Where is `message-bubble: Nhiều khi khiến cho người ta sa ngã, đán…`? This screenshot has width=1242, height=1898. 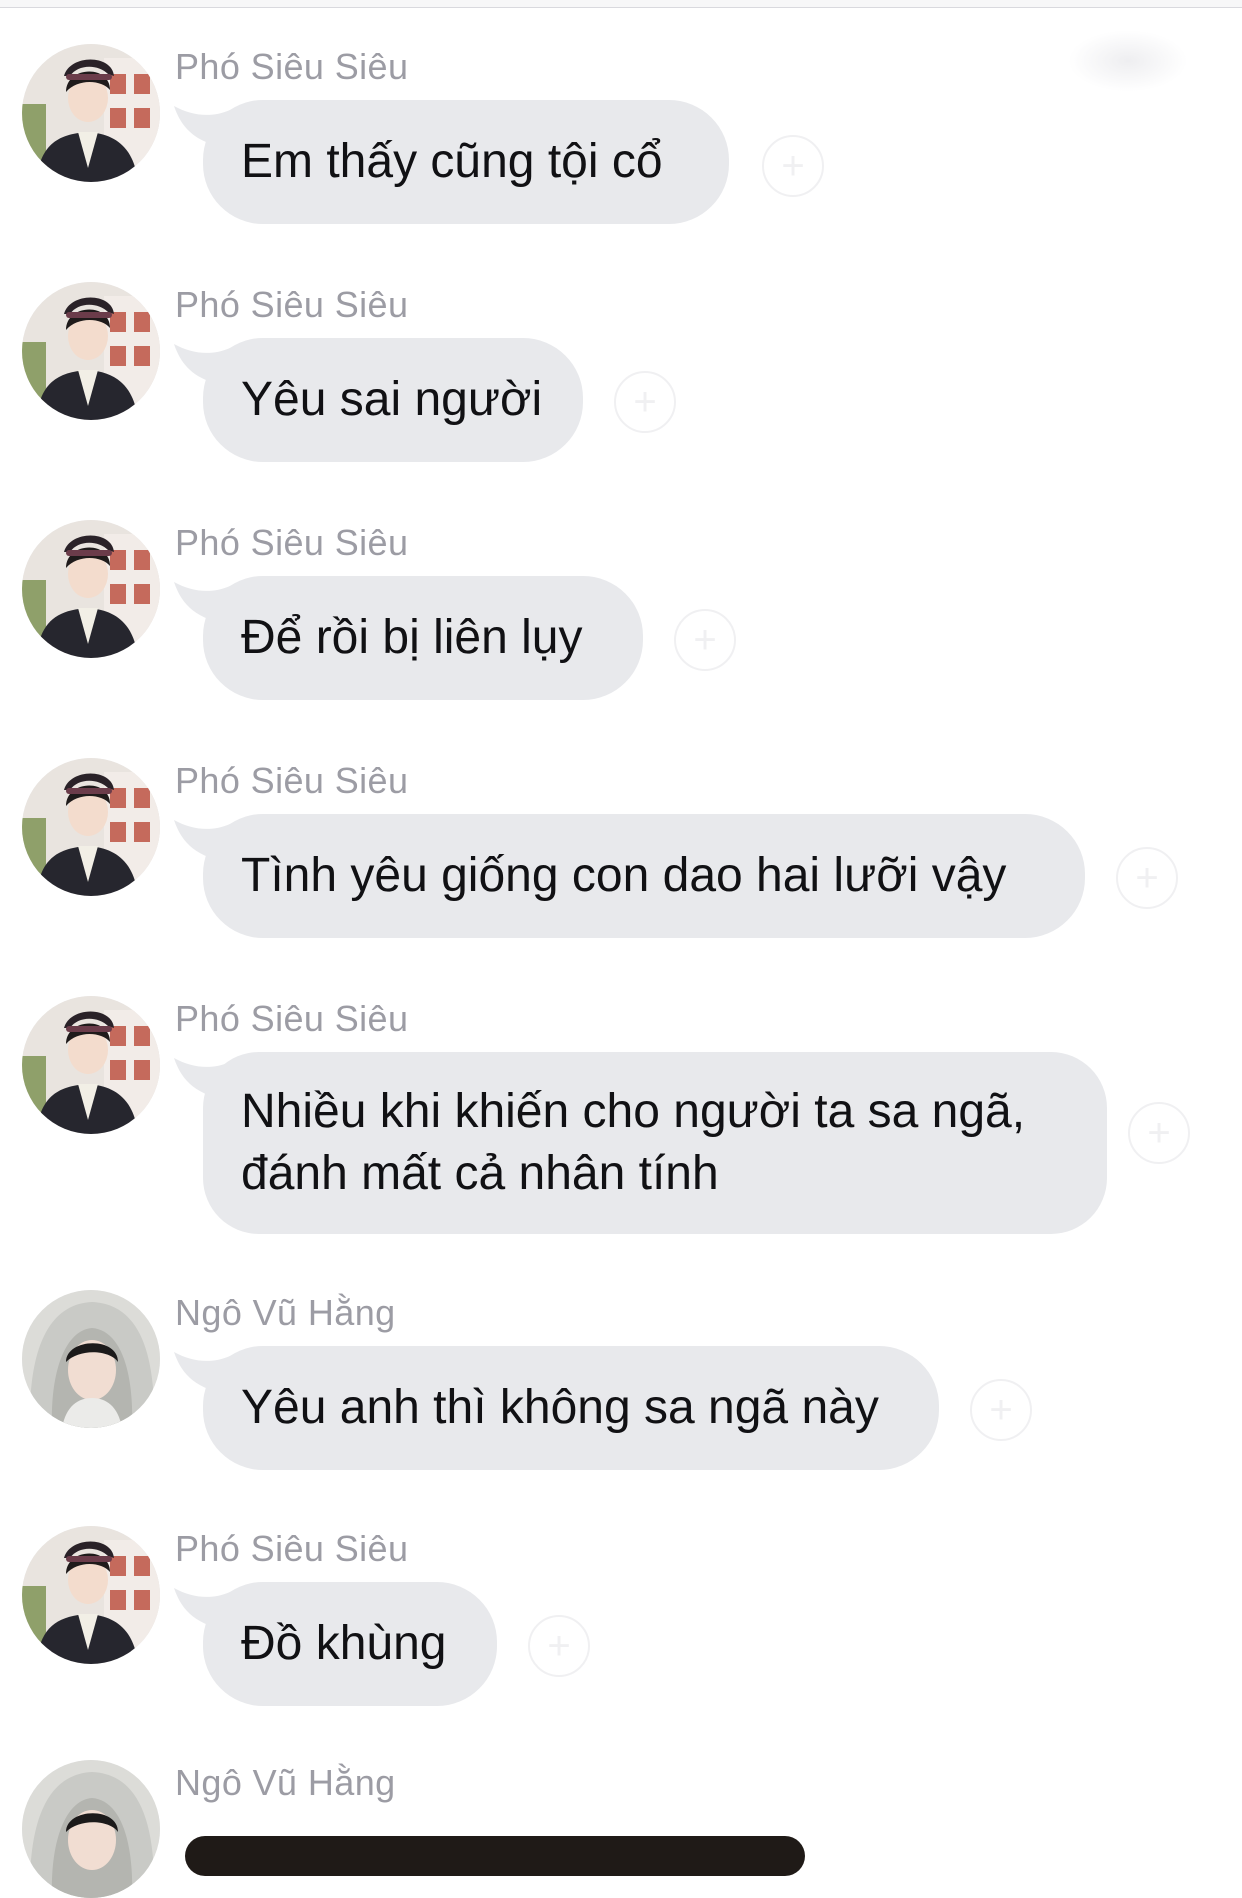
message-bubble: Nhiều khi khiến cho người ta sa ngã, đán… is located at coordinates (655, 1143).